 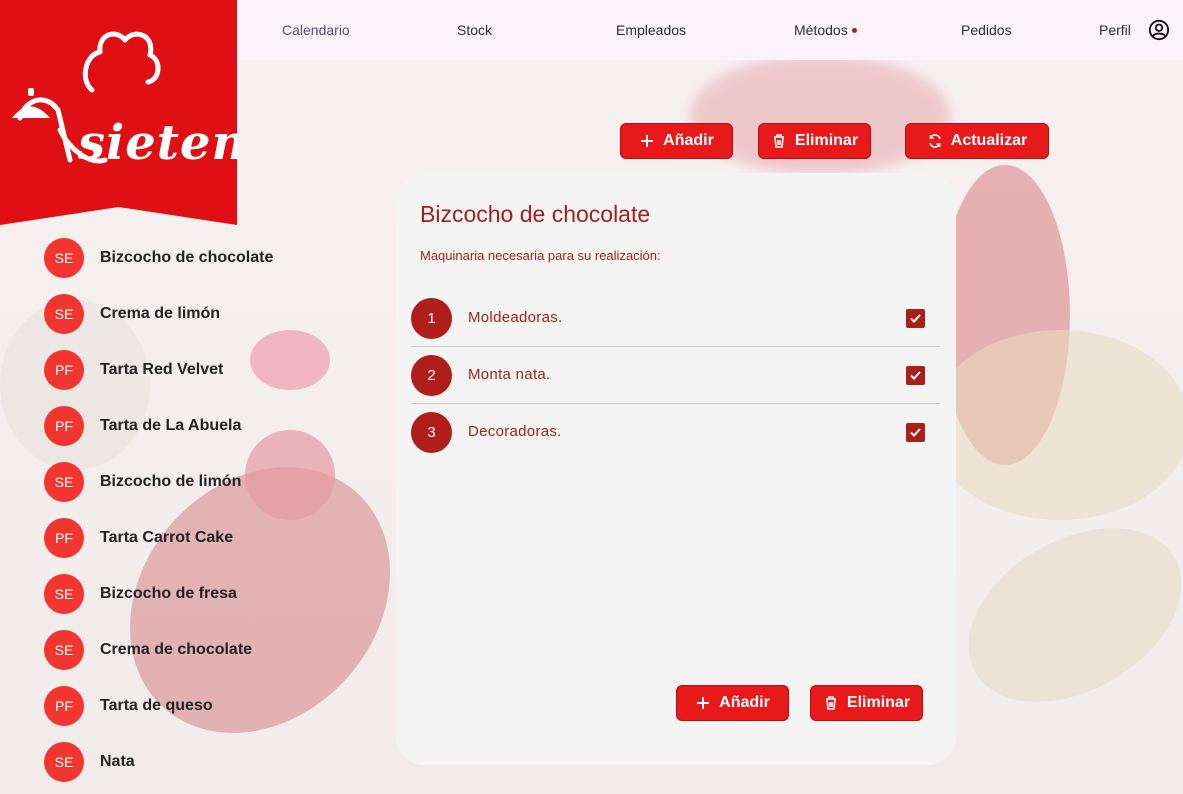 I want to click on list-item-label: Crema de chocolate, so click(x=176, y=649).